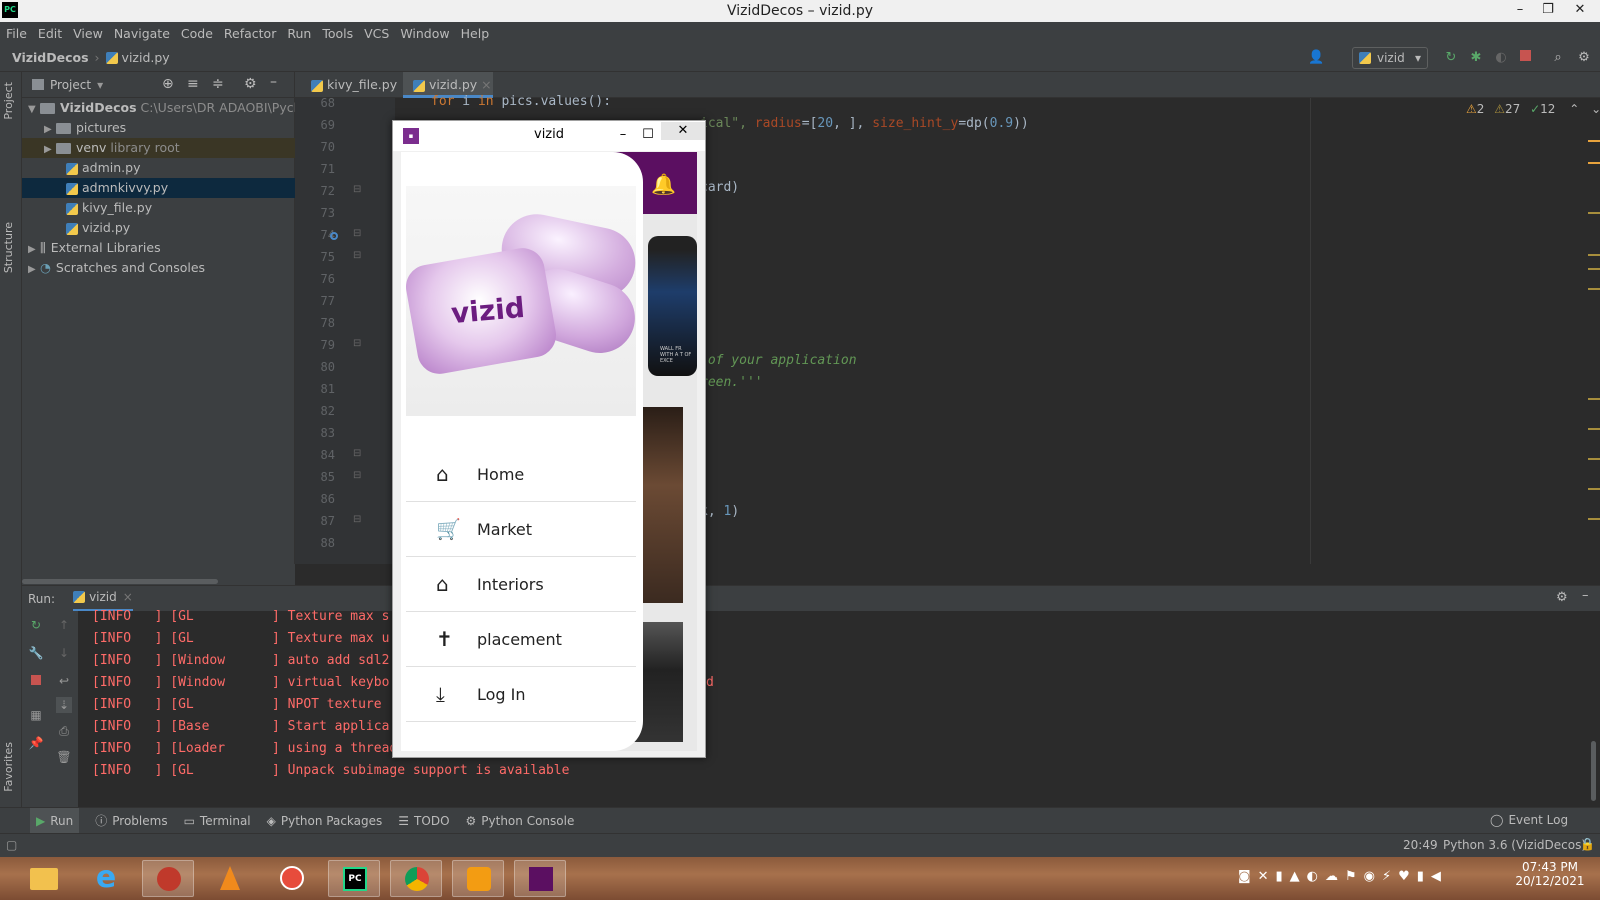  I want to click on menu-edit: Edit, so click(50, 33).